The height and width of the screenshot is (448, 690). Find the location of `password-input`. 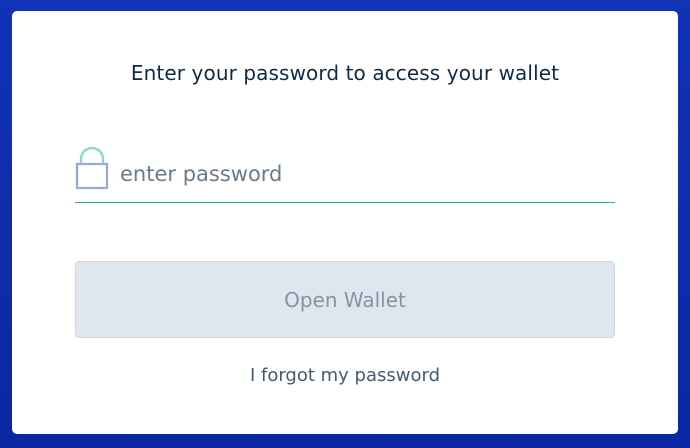

password-input is located at coordinates (360, 174).